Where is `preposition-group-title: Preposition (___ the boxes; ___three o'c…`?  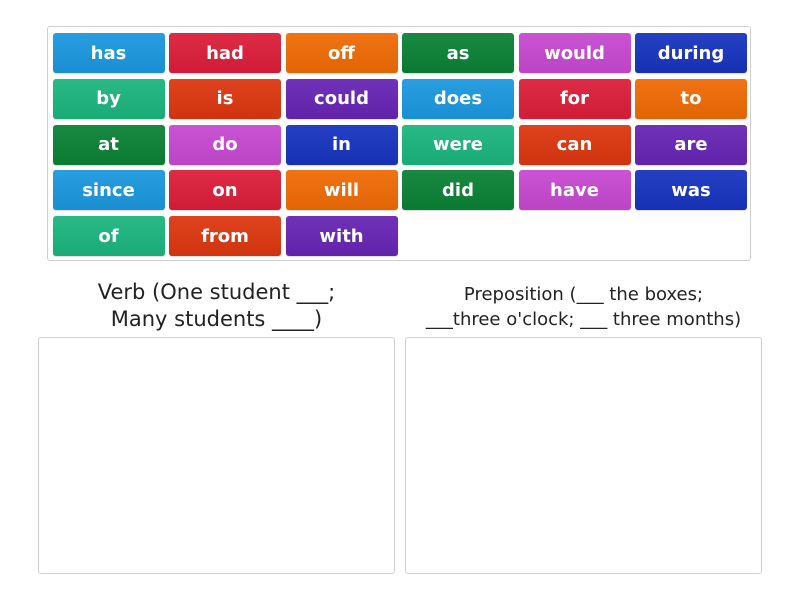
preposition-group-title: Preposition (___ the boxes; ___three o'c… is located at coordinates (583, 307).